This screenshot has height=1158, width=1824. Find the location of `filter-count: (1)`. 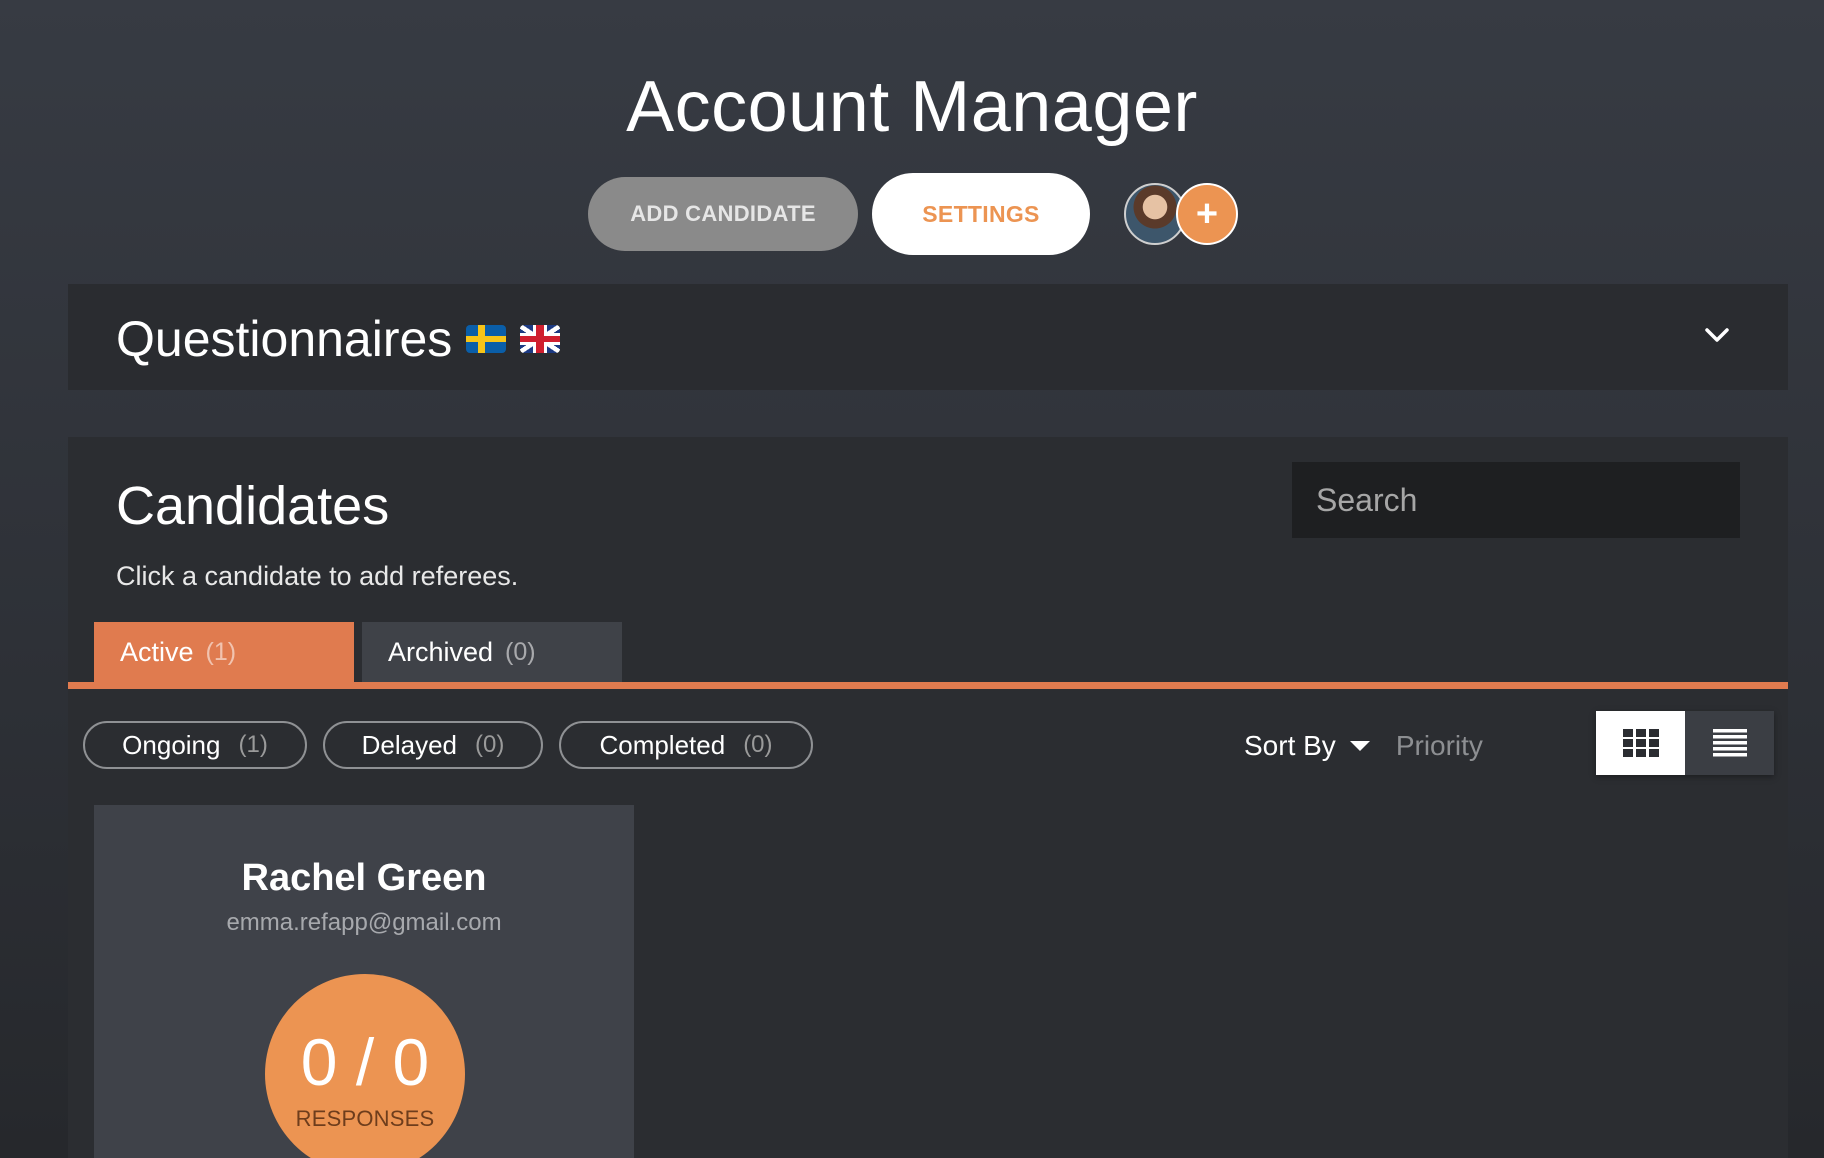

filter-count: (1) is located at coordinates (253, 744).